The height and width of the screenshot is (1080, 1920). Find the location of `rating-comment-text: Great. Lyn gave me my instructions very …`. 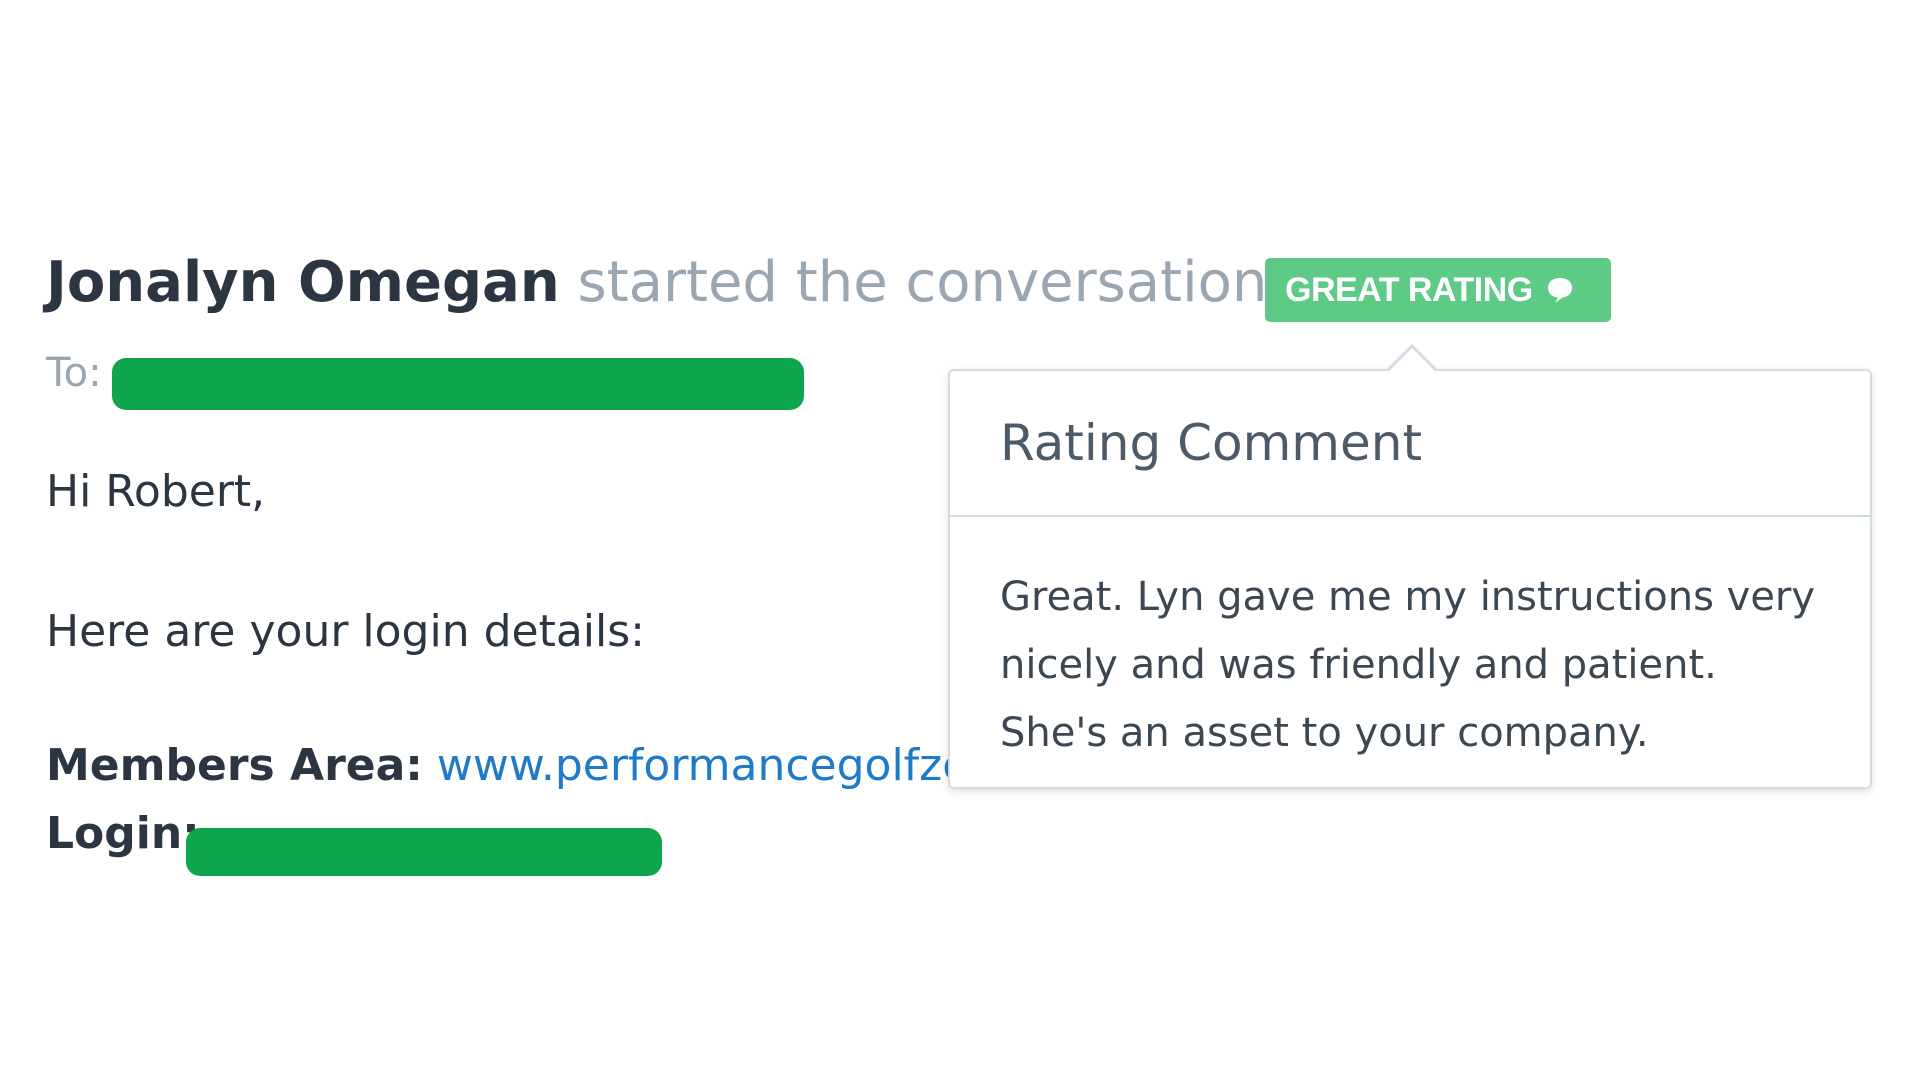

rating-comment-text: Great. Lyn gave me my instructions very … is located at coordinates (1410, 642).